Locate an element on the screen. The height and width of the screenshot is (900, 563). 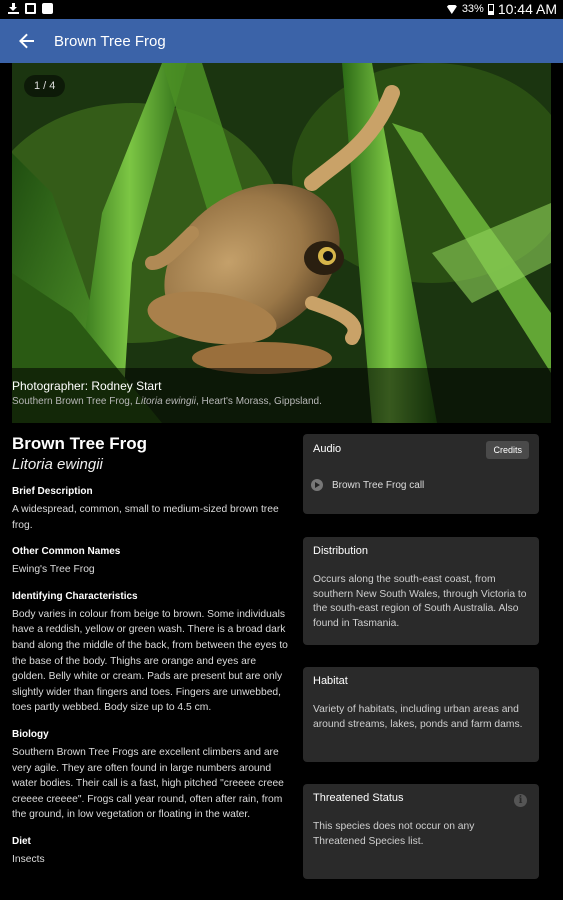
back-arrow-icon is located at coordinates (27, 41).